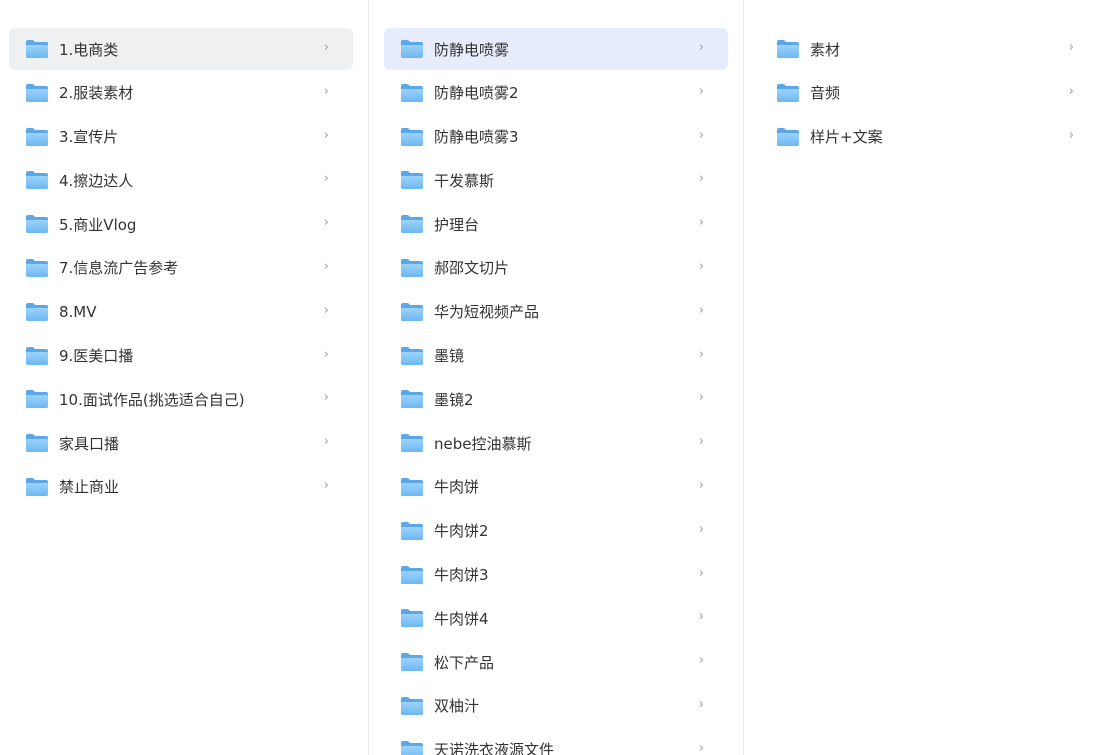  What do you see at coordinates (556, 268) in the screenshot?
I see `folder-item-2-clips: 郝邵文切片 ›` at bounding box center [556, 268].